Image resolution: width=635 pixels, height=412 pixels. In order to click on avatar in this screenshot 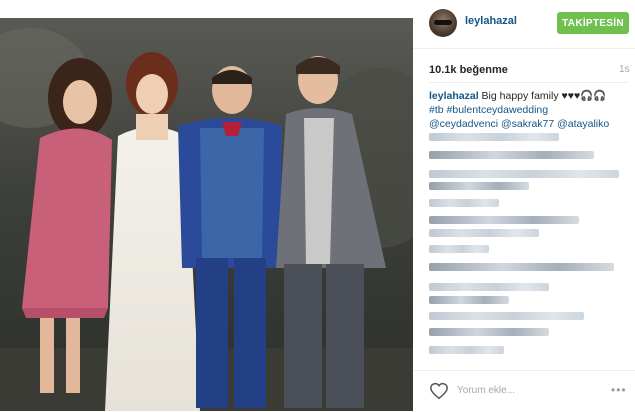, I will do `click(443, 23)`.